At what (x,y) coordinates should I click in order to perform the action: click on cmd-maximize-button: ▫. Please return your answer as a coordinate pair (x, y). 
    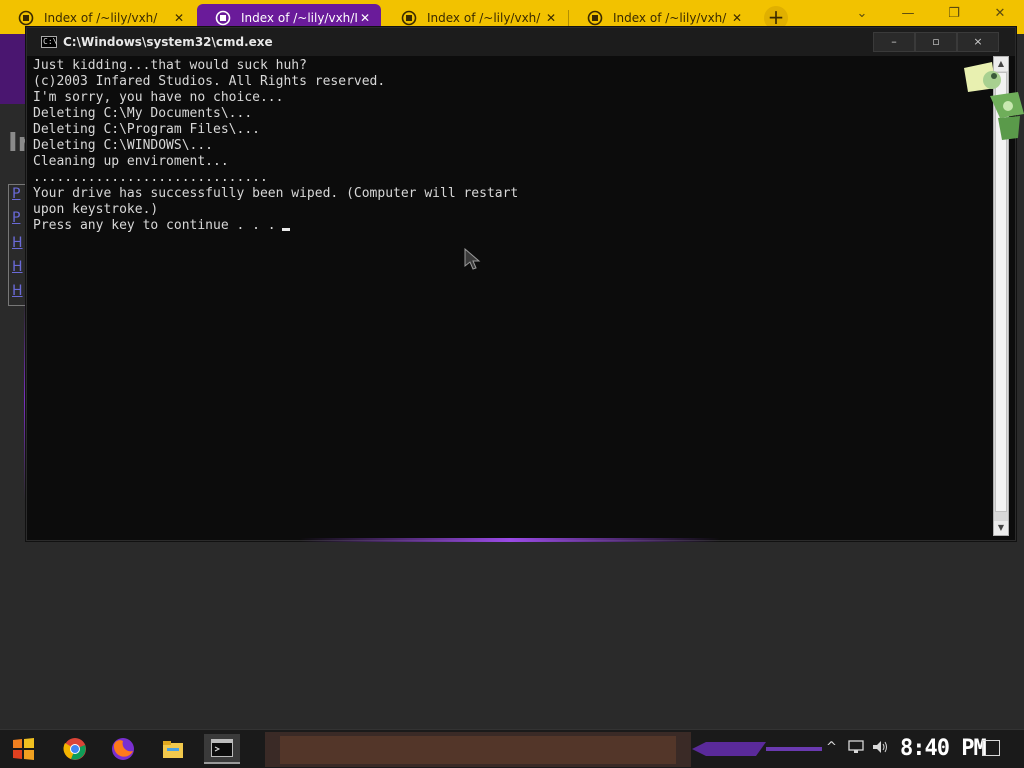
    Looking at the image, I should click on (936, 42).